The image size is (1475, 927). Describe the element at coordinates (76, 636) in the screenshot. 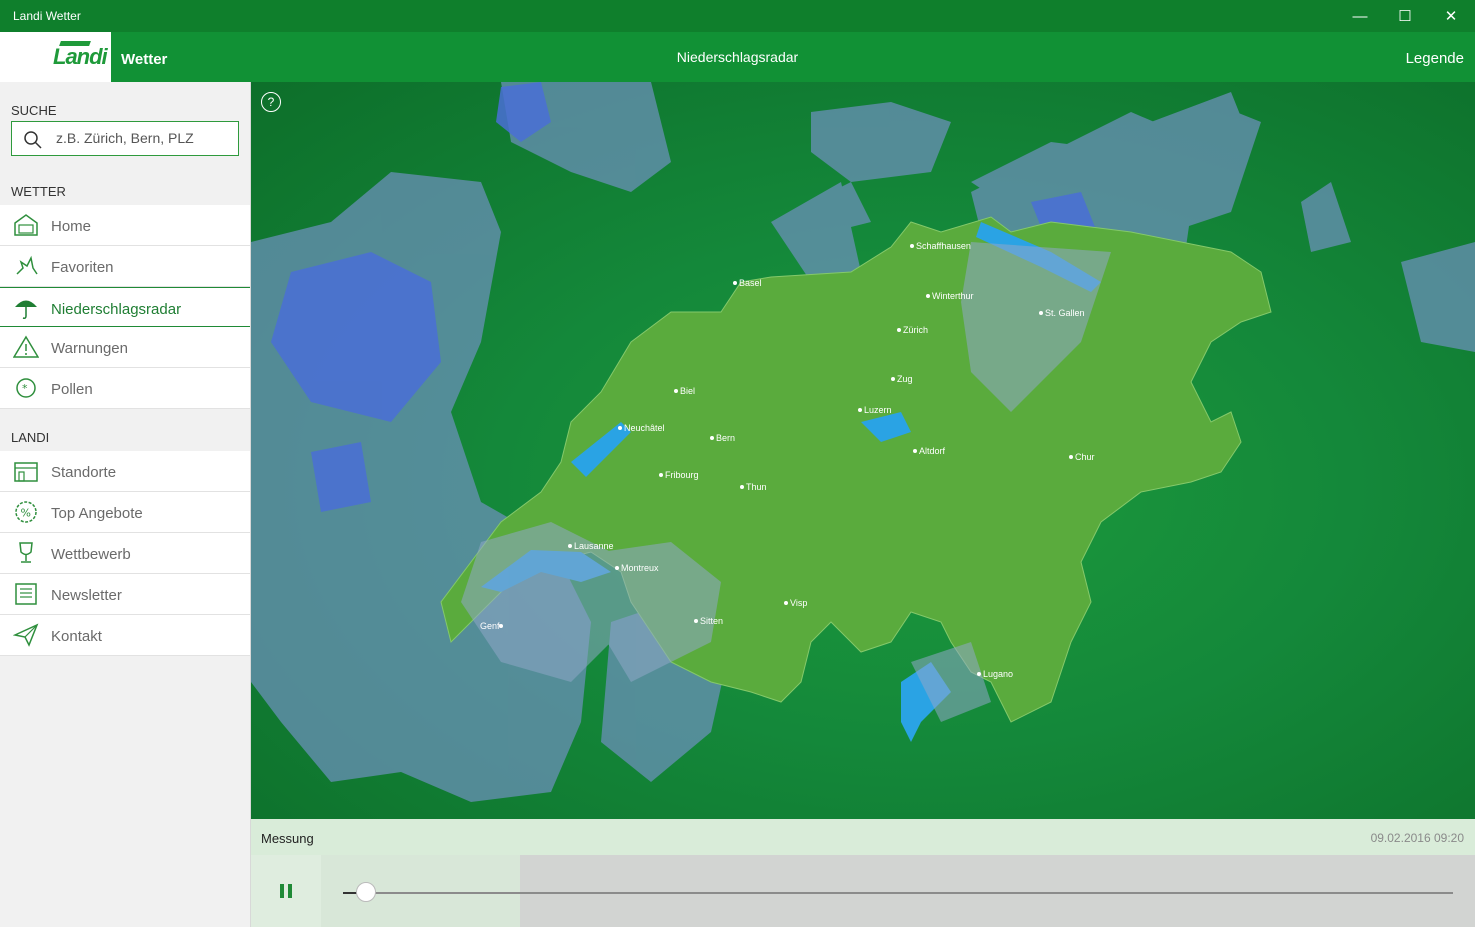

I see `nav-item-label: Kontakt` at that location.